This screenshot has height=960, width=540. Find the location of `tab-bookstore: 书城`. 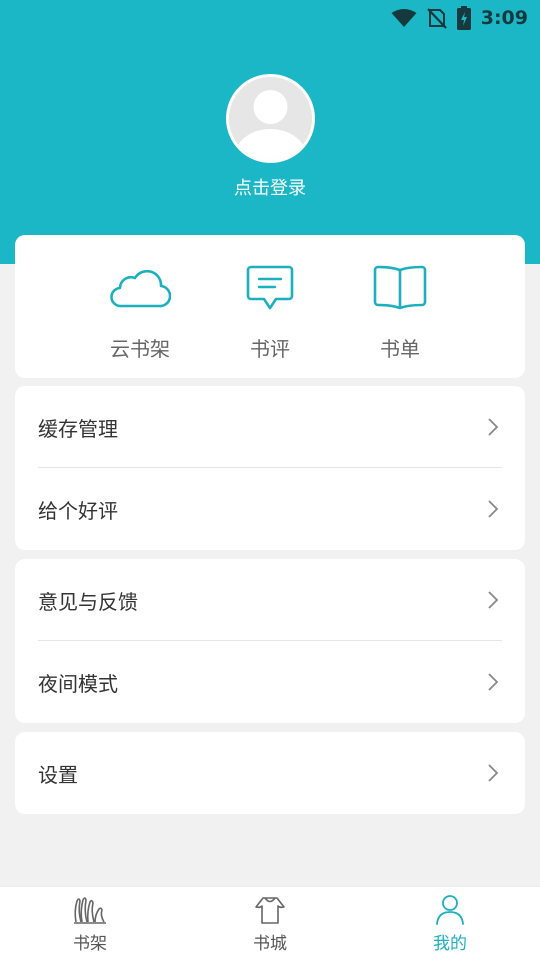

tab-bookstore: 书城 is located at coordinates (270, 923).